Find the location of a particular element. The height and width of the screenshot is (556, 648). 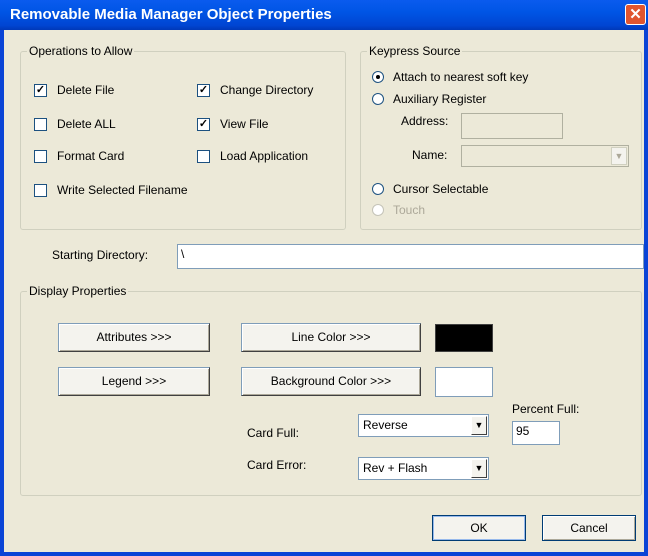

cursor-selectable-label: Cursor Selectable is located at coordinates (440, 189).